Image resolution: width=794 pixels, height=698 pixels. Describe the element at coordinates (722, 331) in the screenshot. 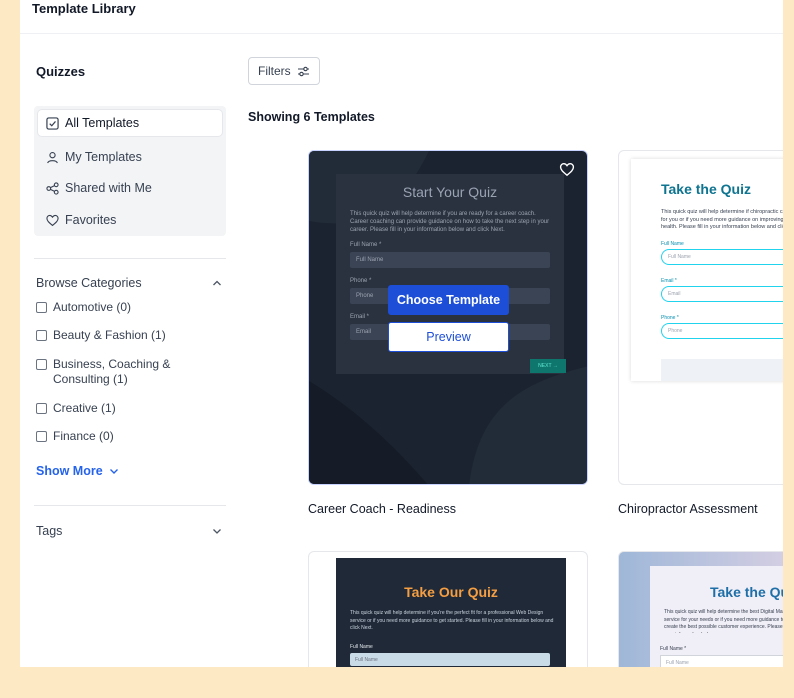

I see `preview-field: Phone` at that location.